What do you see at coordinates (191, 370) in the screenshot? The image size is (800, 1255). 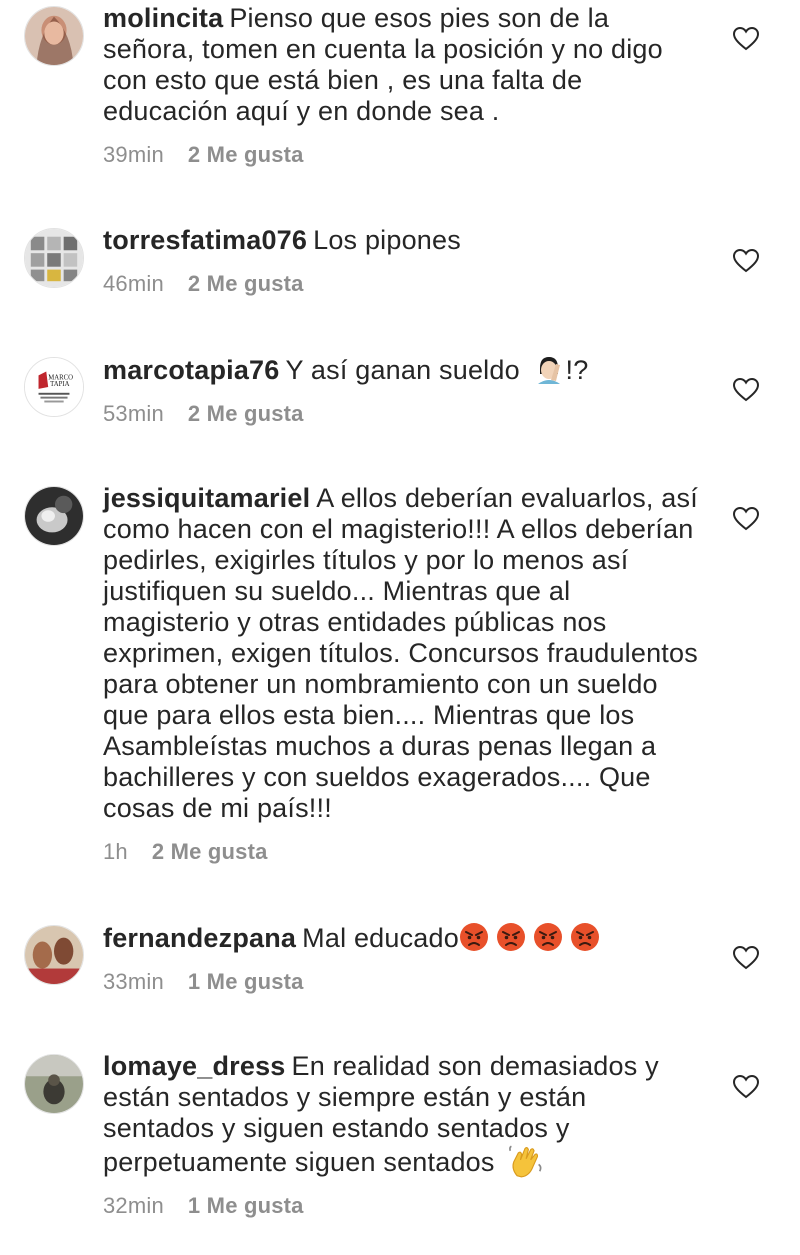 I see `username: marcotapia76` at bounding box center [191, 370].